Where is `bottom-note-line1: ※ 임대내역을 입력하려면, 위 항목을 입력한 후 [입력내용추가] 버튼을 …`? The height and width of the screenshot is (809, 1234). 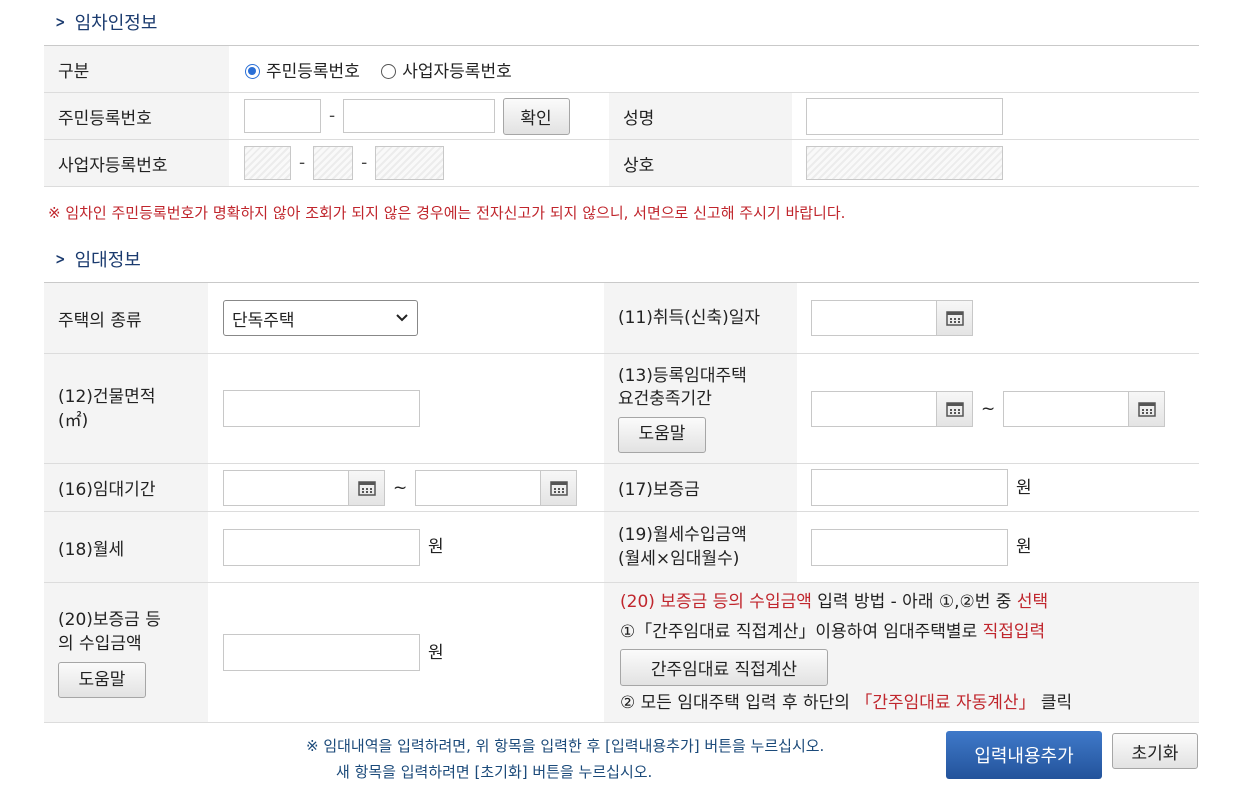
bottom-note-line1: ※ 임대내역을 입력하려면, 위 항목을 입력한 후 [입력내용추가] 버튼을 … is located at coordinates (565, 746).